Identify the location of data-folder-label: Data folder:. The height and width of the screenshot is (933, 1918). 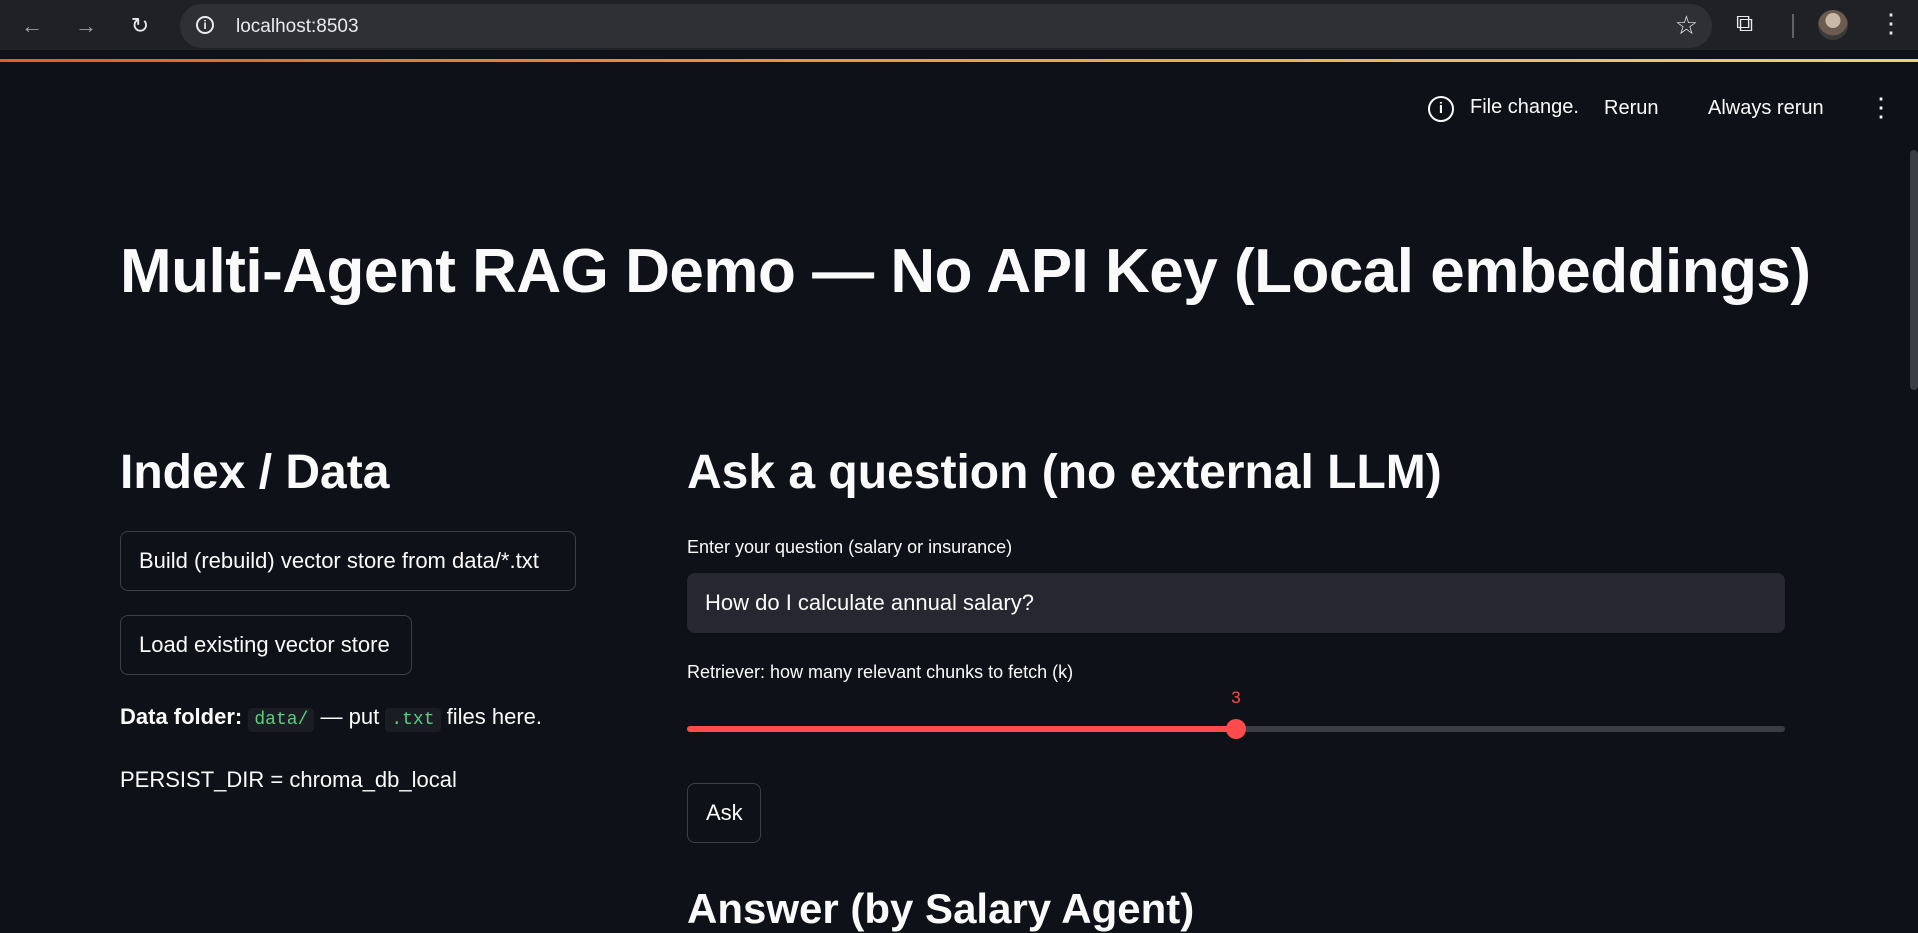
(181, 716).